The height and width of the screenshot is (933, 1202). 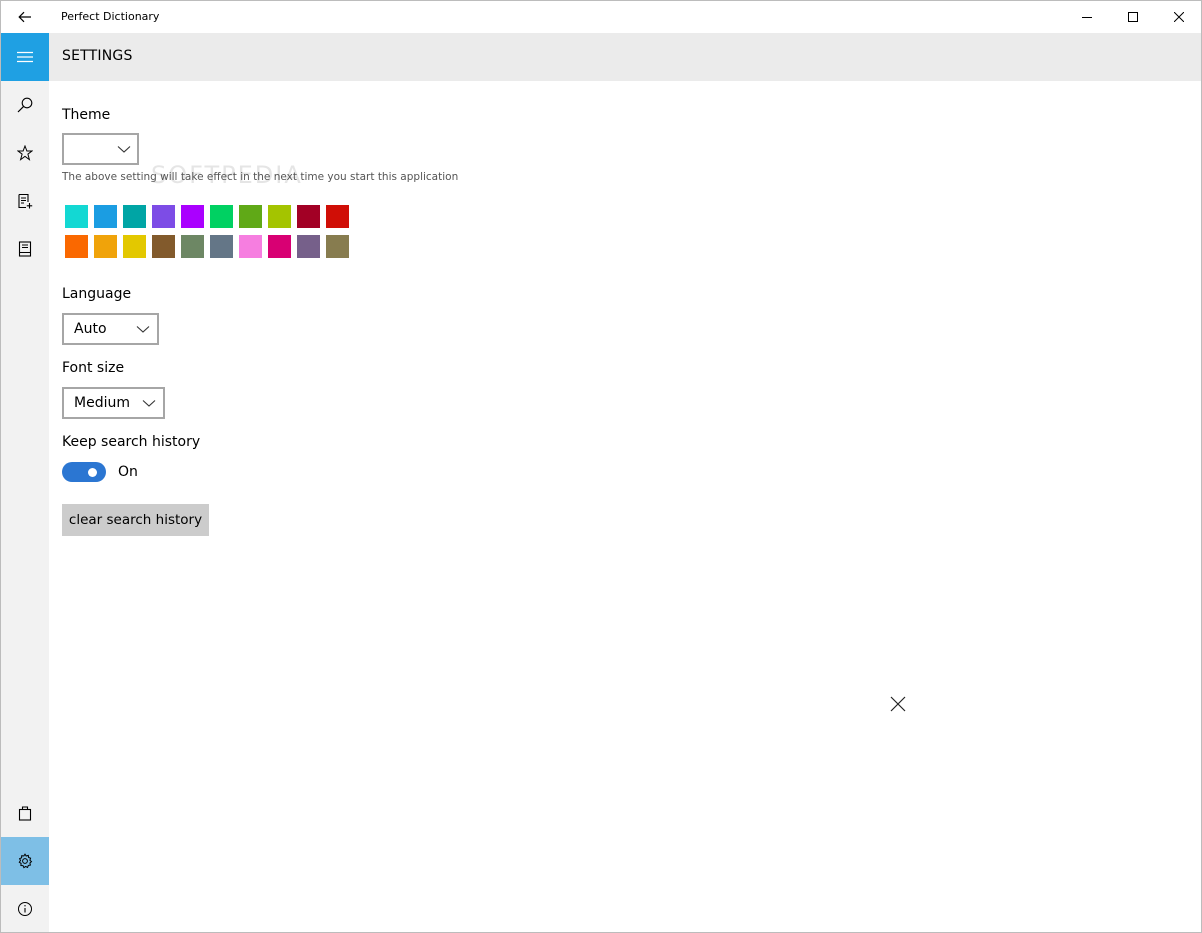 I want to click on search-history-toggle, so click(x=84, y=472).